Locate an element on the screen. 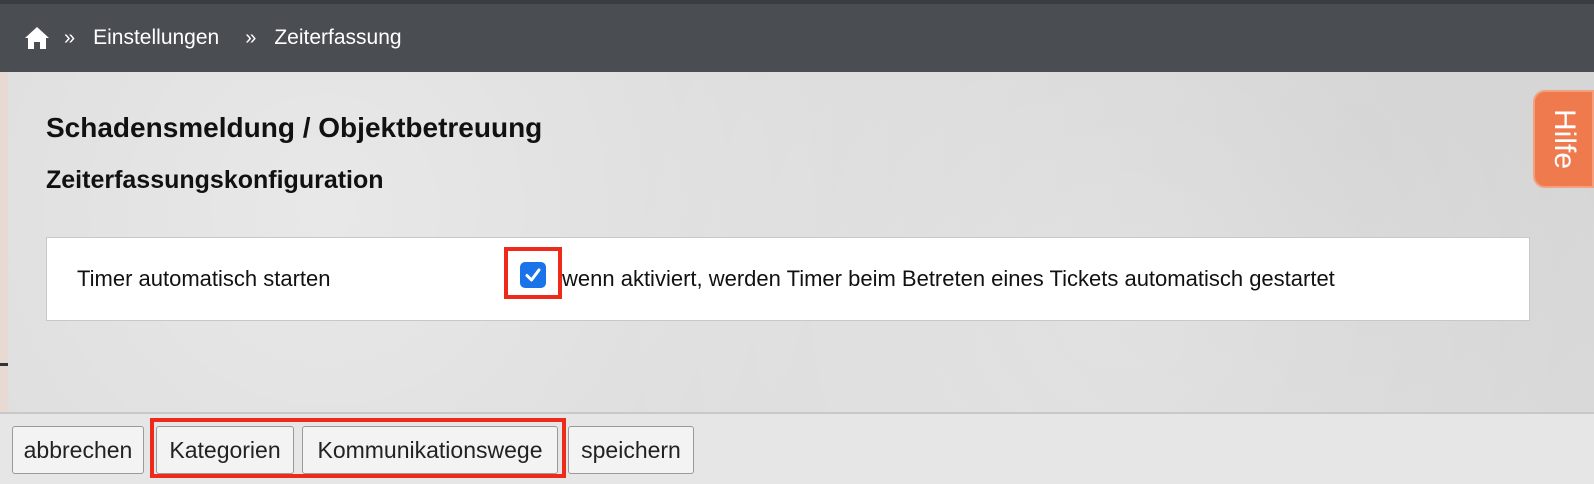  edge-marker is located at coordinates (4, 364).